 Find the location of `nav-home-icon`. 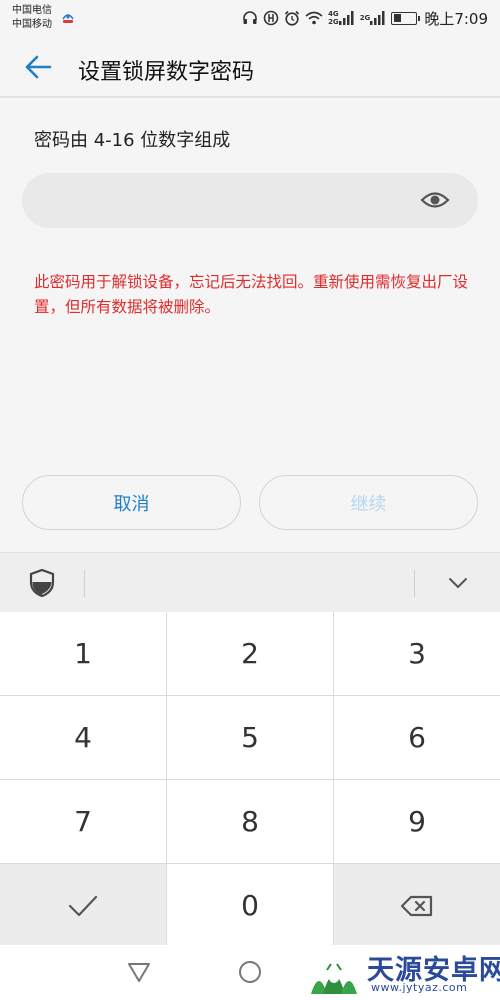

nav-home-icon is located at coordinates (250, 972).